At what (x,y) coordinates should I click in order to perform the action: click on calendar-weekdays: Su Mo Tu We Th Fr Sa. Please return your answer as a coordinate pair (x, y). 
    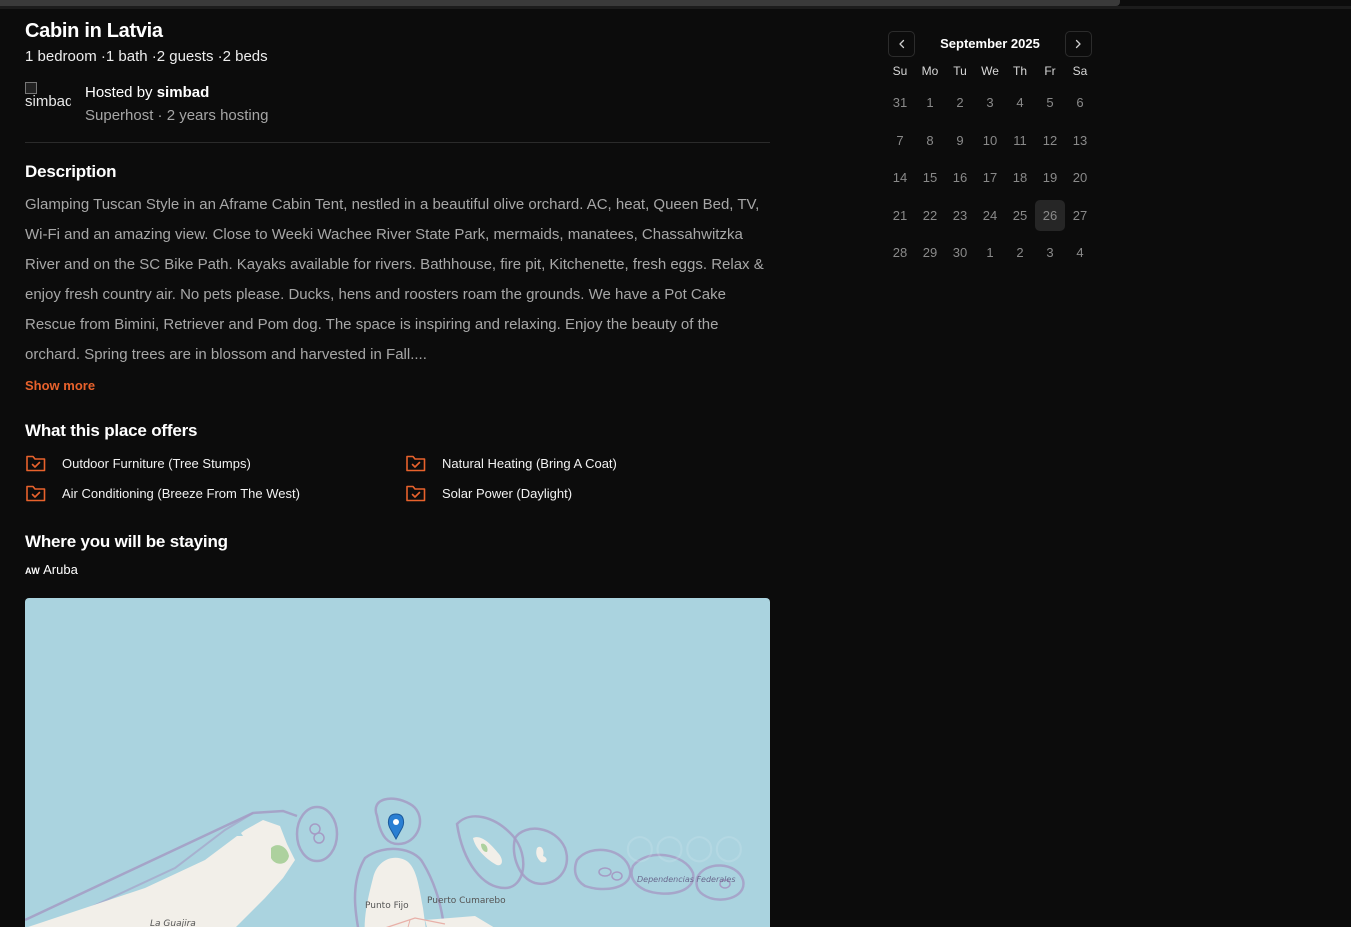
    Looking at the image, I should click on (990, 71).